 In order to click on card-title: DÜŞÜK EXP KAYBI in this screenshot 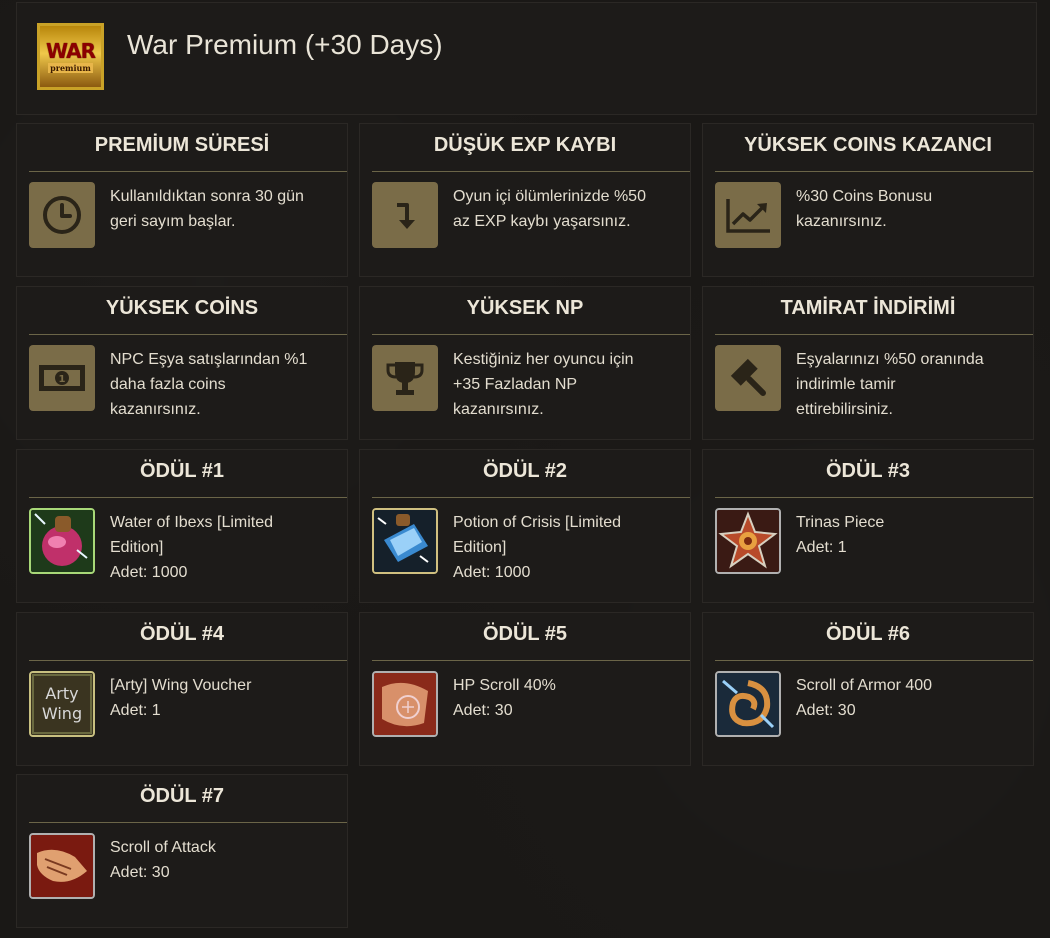, I will do `click(525, 145)`.